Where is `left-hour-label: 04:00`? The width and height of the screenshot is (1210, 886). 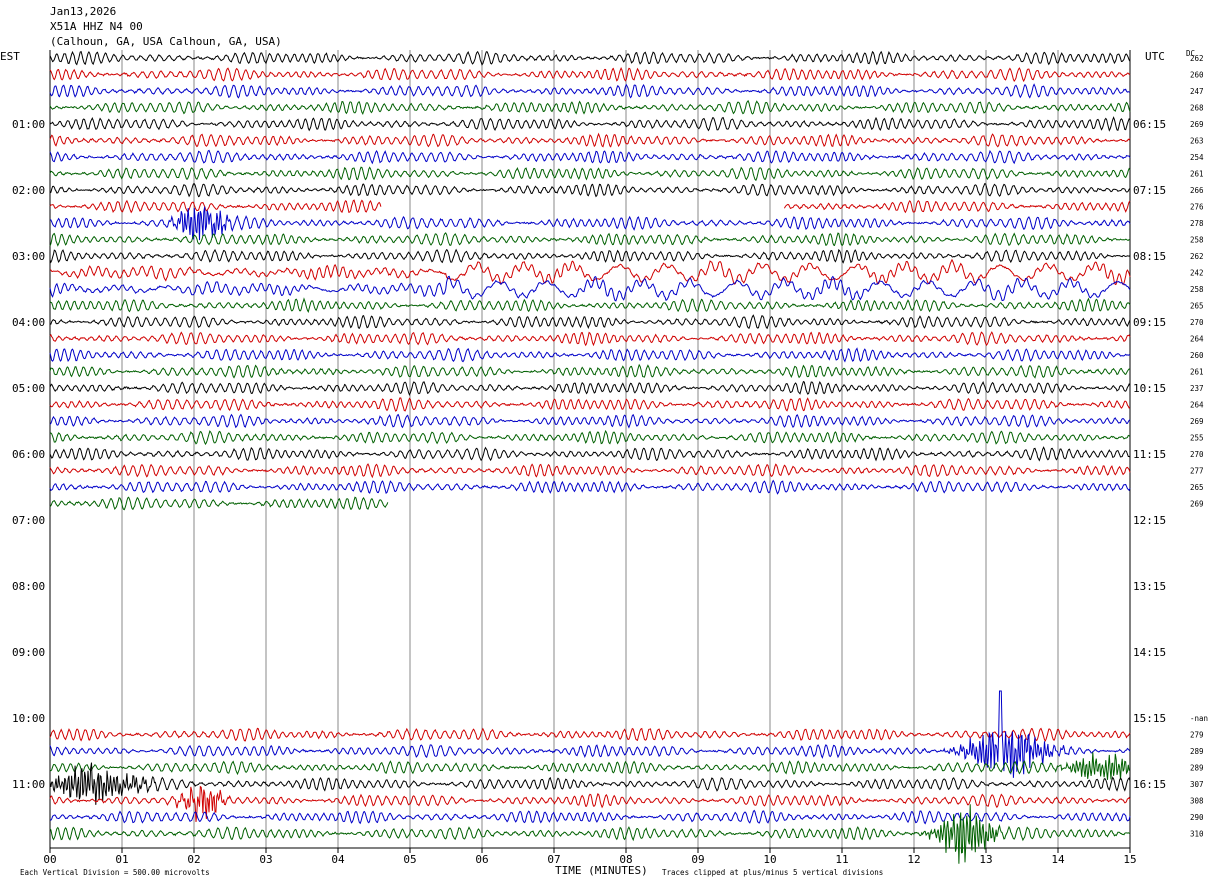
left-hour-label: 04:00 is located at coordinates (28, 322).